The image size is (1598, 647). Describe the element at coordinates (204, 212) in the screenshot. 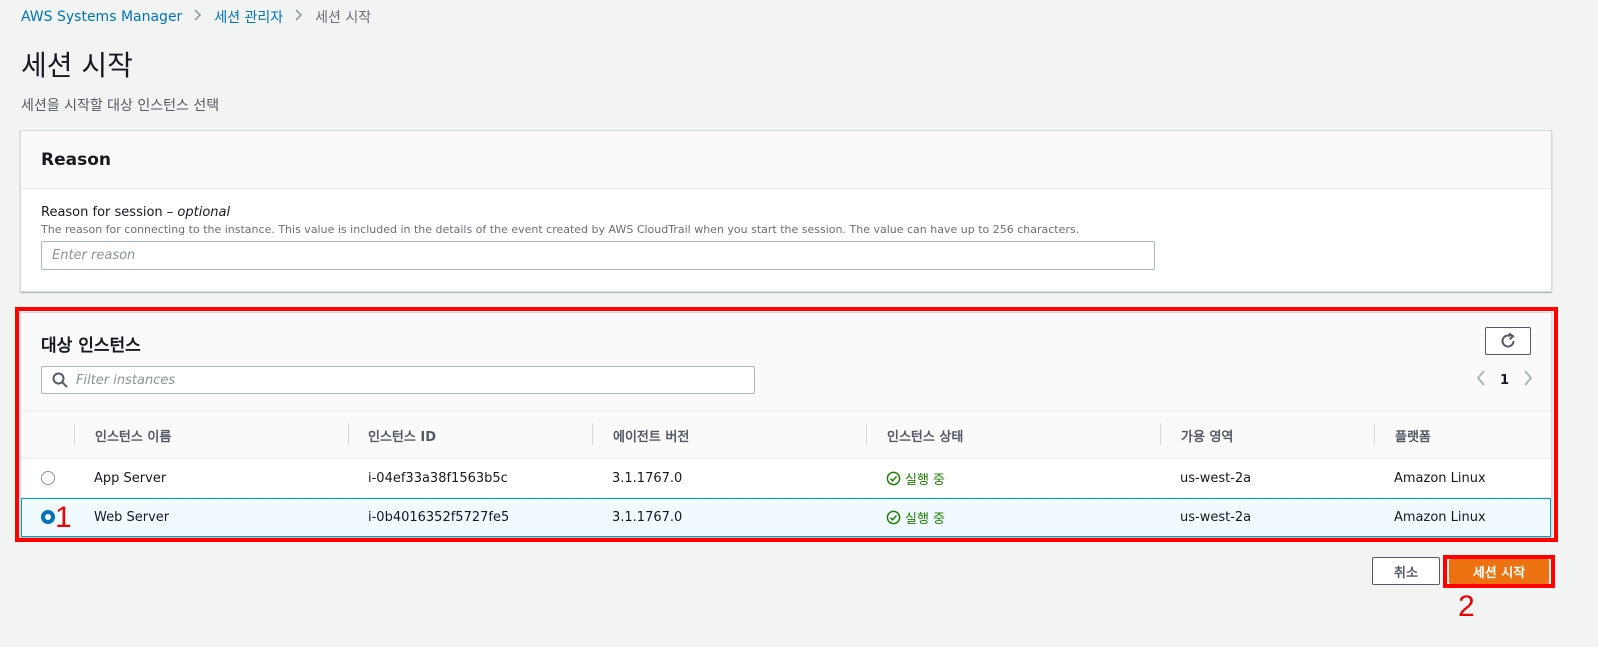

I see `reason-label-optional: optional` at that location.